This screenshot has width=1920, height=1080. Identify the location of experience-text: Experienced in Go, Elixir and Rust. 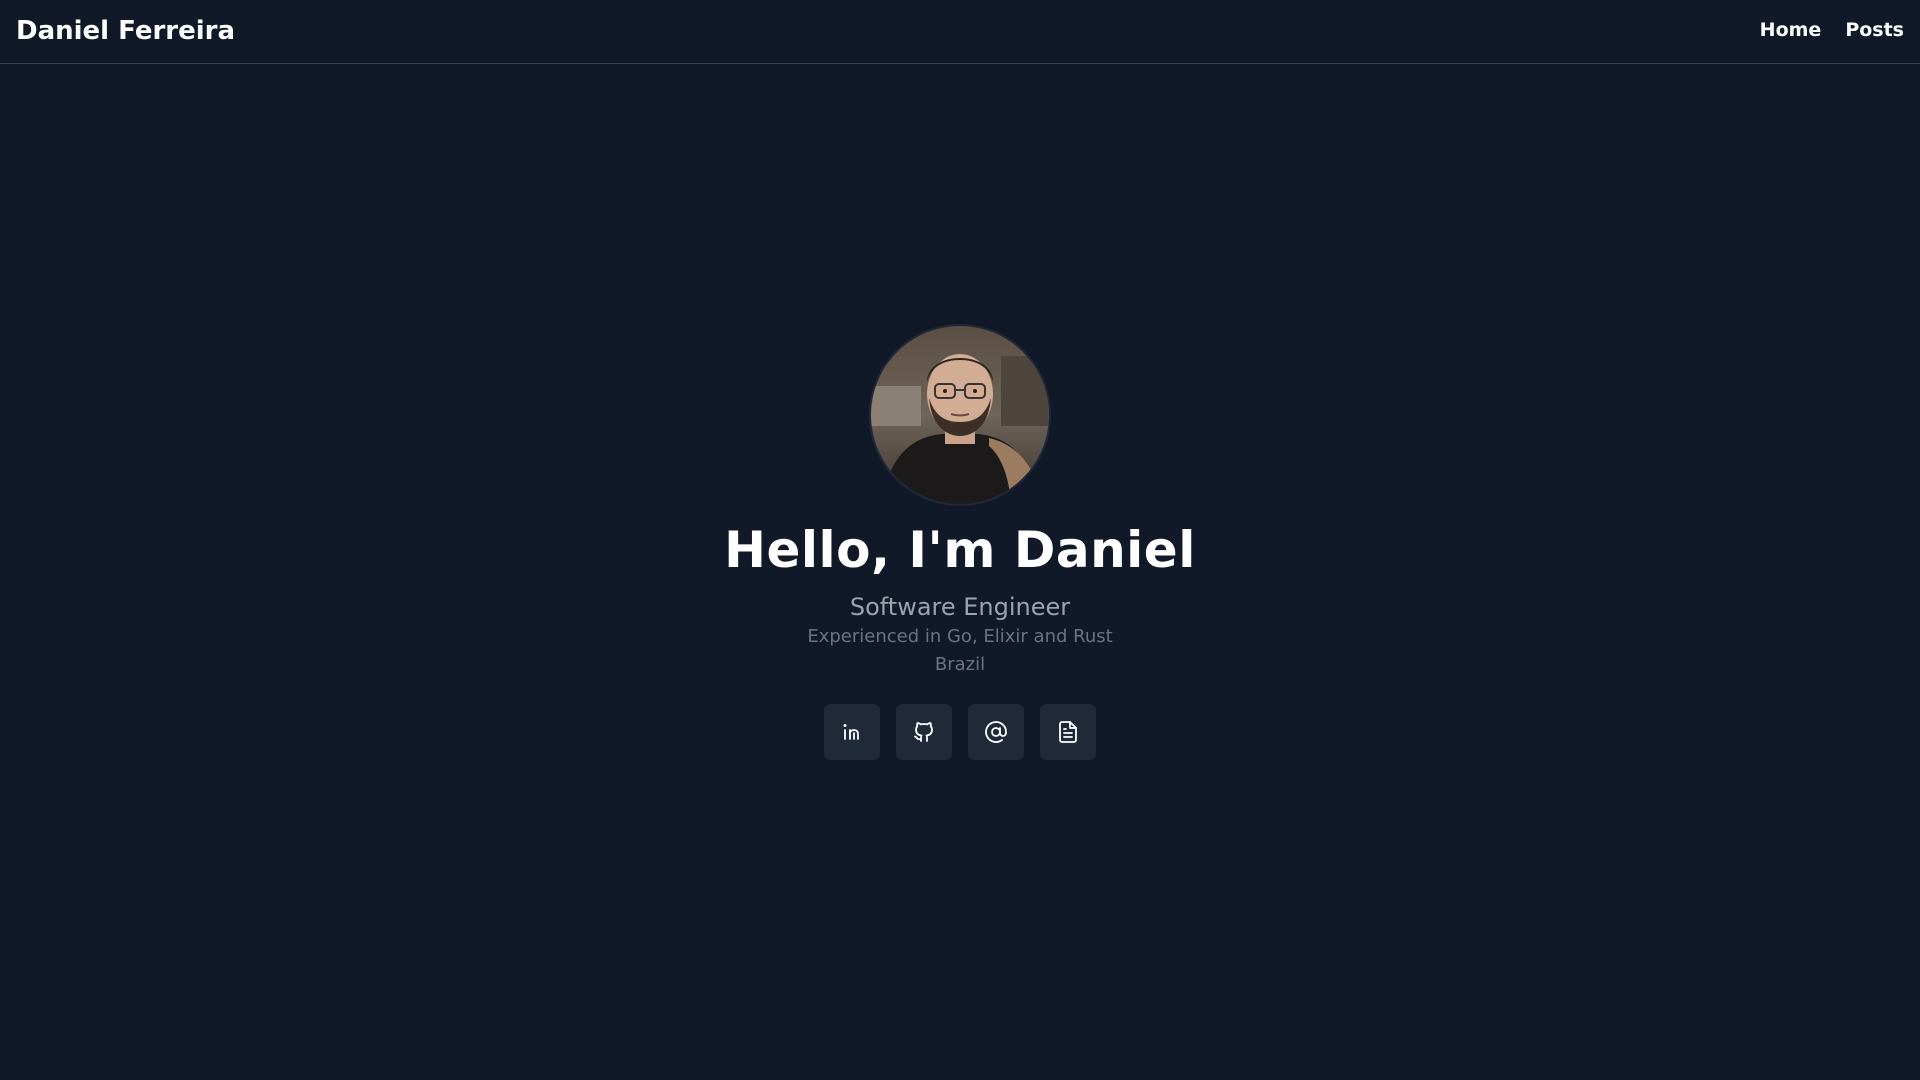
(960, 636).